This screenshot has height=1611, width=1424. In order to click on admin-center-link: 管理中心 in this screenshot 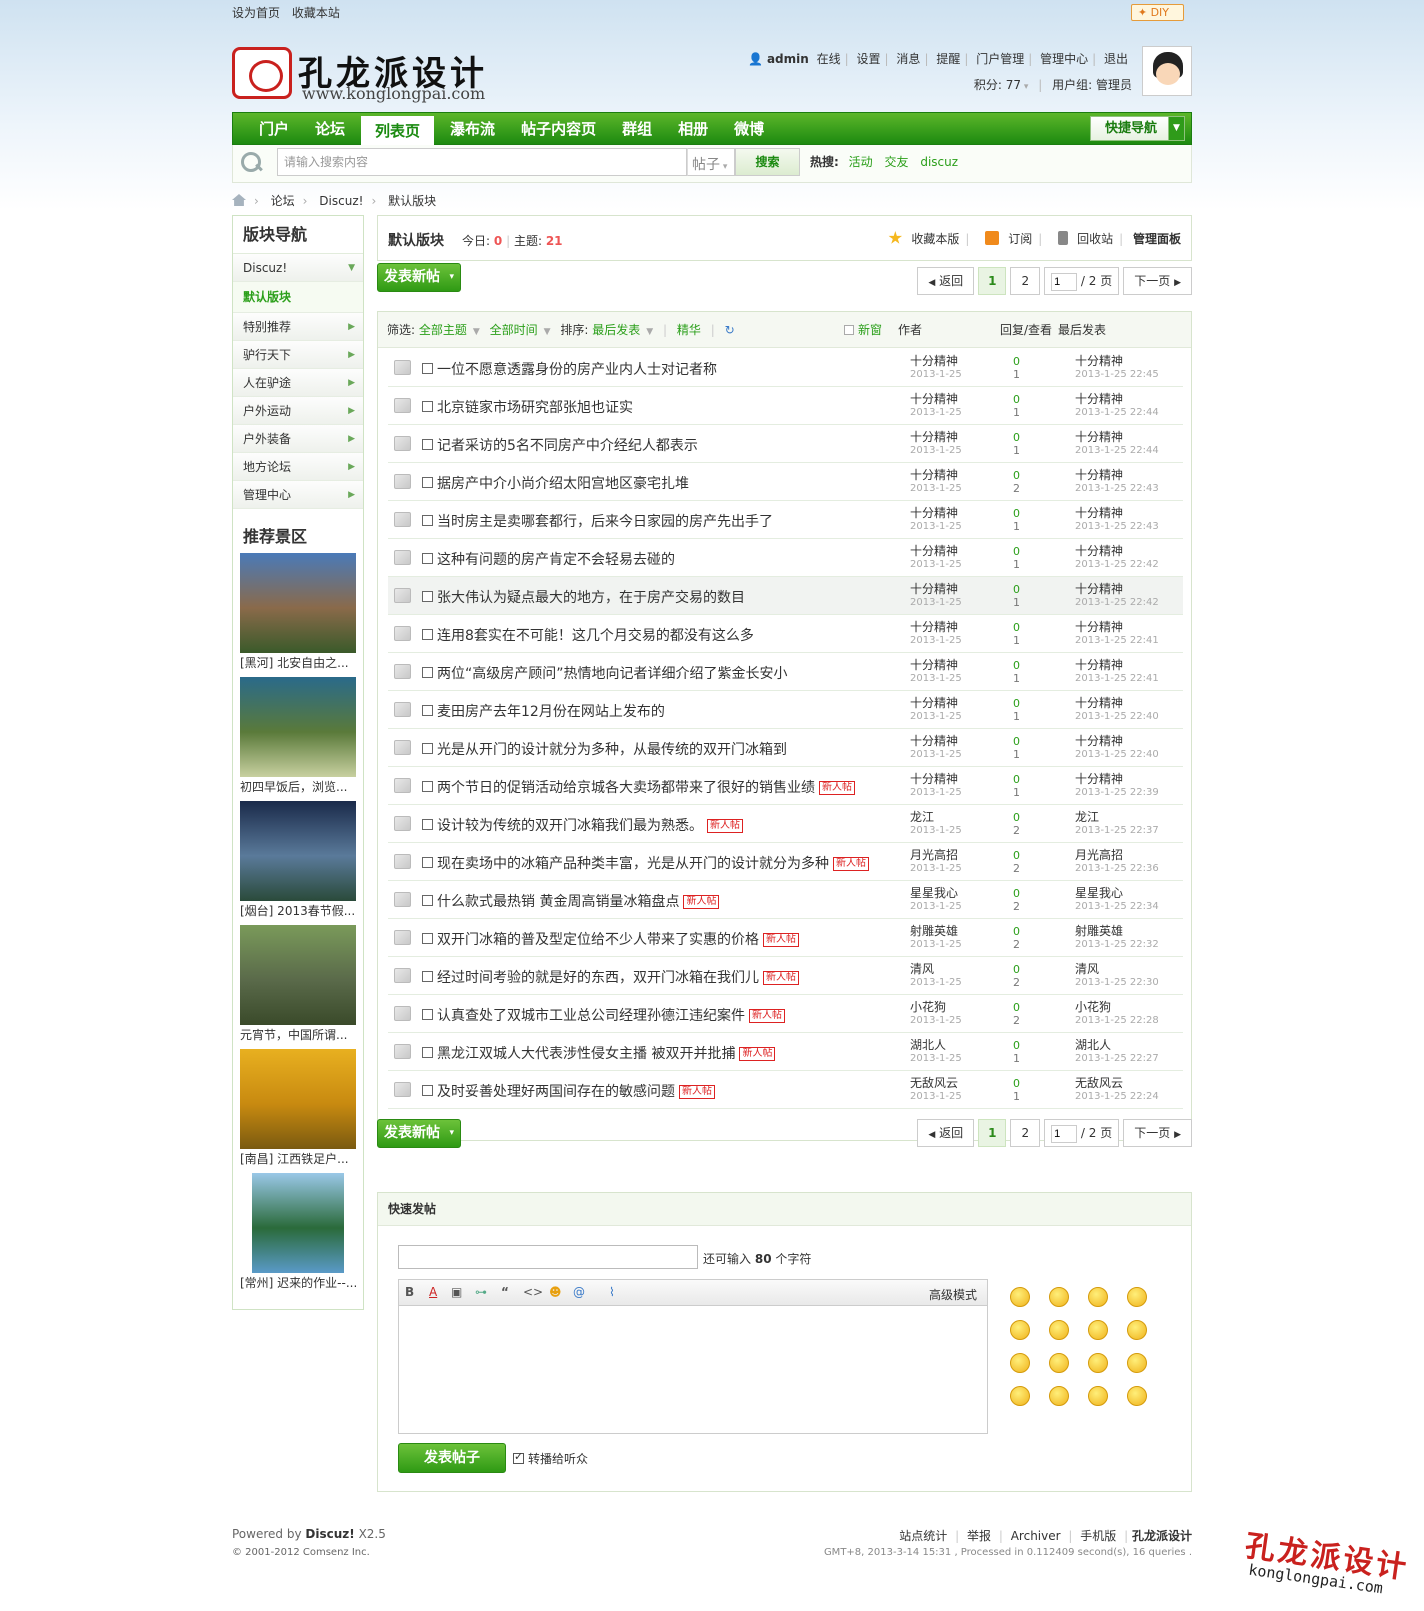, I will do `click(1064, 59)`.